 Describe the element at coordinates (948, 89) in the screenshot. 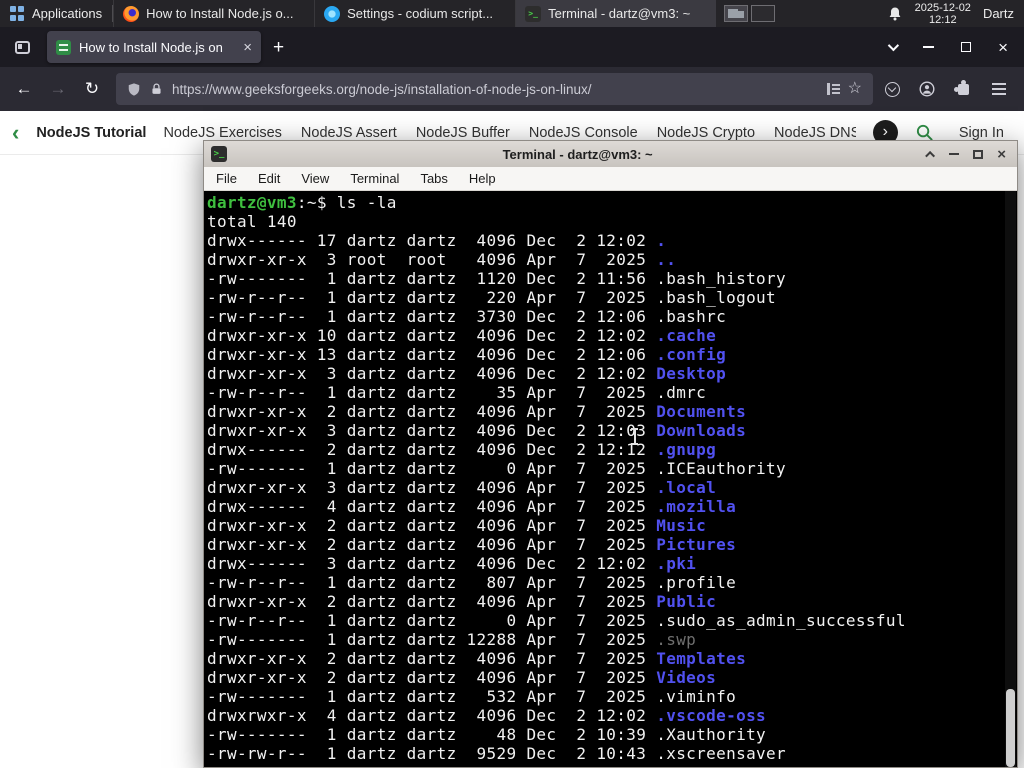

I see `toolbar-icons` at that location.